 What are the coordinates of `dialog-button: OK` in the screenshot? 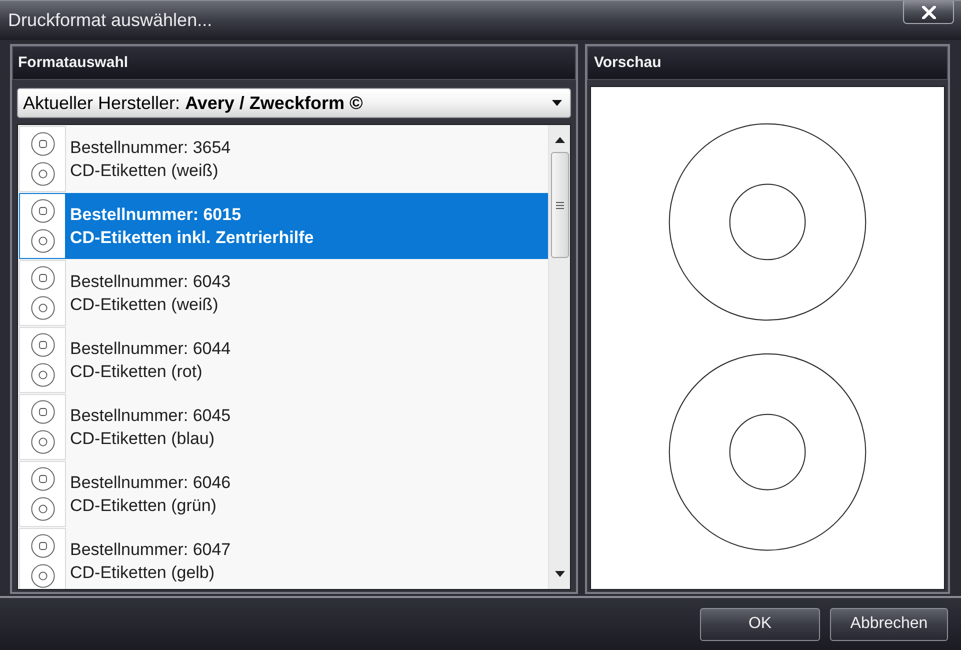 It's located at (760, 624).